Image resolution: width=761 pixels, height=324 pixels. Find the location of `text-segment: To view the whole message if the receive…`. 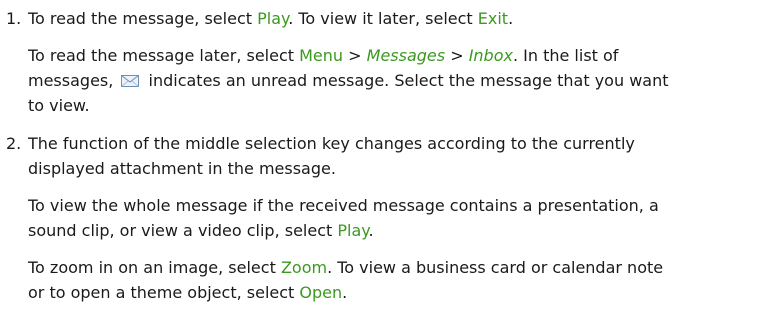

text-segment: To view the whole message if the receive… is located at coordinates (343, 205).